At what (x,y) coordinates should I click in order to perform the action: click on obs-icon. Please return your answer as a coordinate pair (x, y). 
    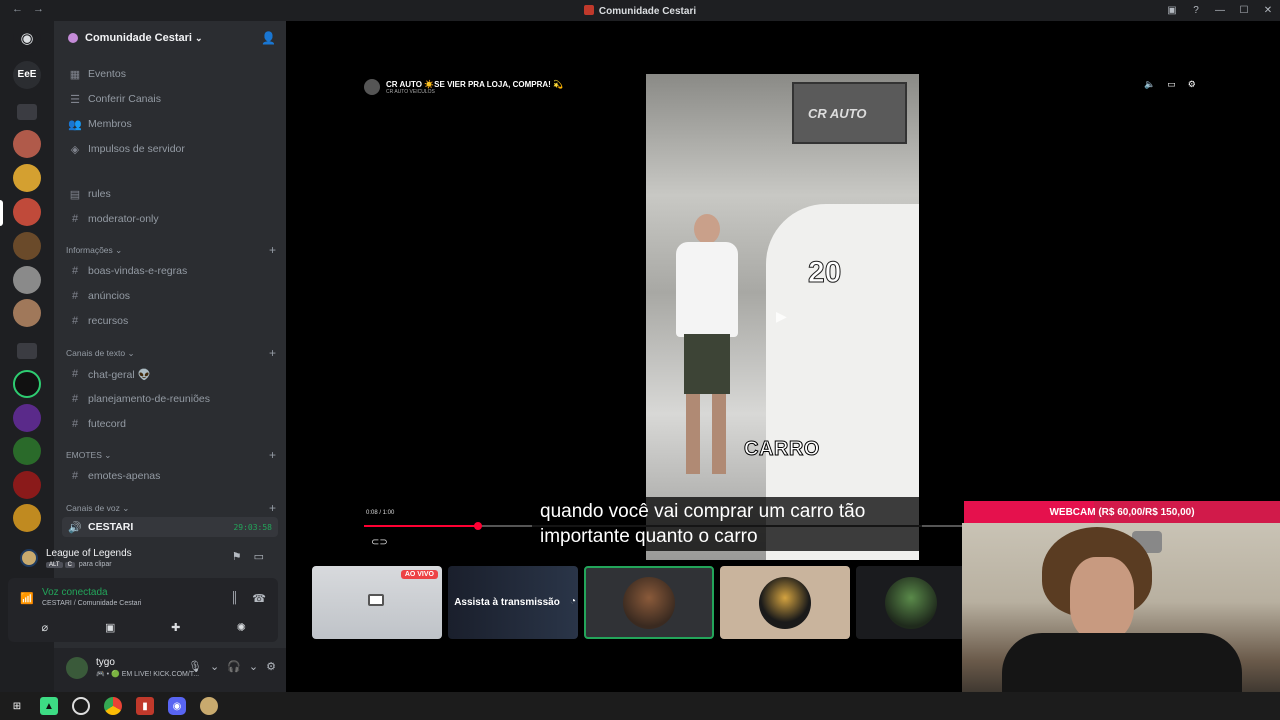
    Looking at the image, I should click on (81, 706).